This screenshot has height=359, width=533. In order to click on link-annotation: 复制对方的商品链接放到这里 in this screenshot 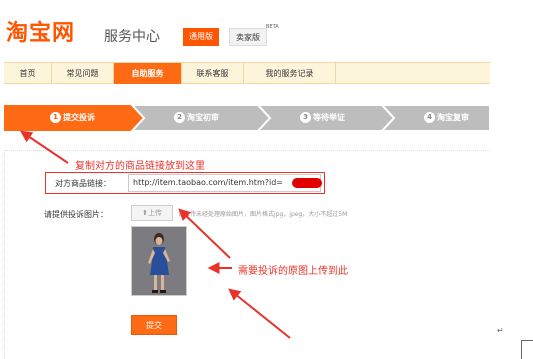, I will do `click(140, 166)`.